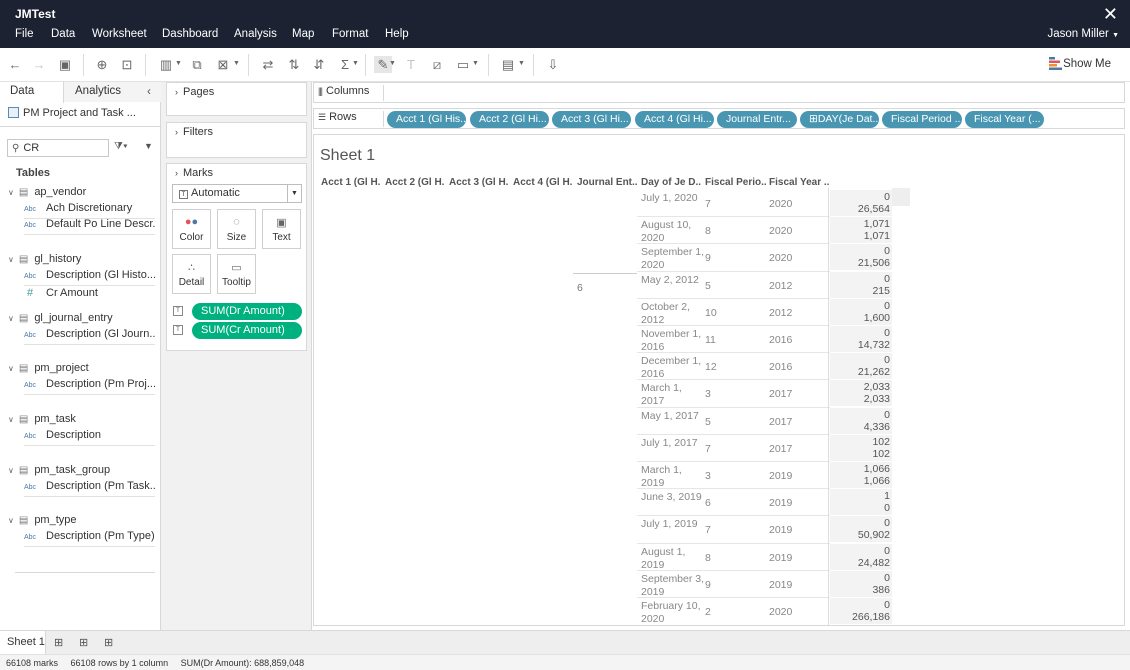 The image size is (1130, 670). Describe the element at coordinates (42, 419) in the screenshot. I see `table-pm-task: ∨ ▤ pm_task` at that location.